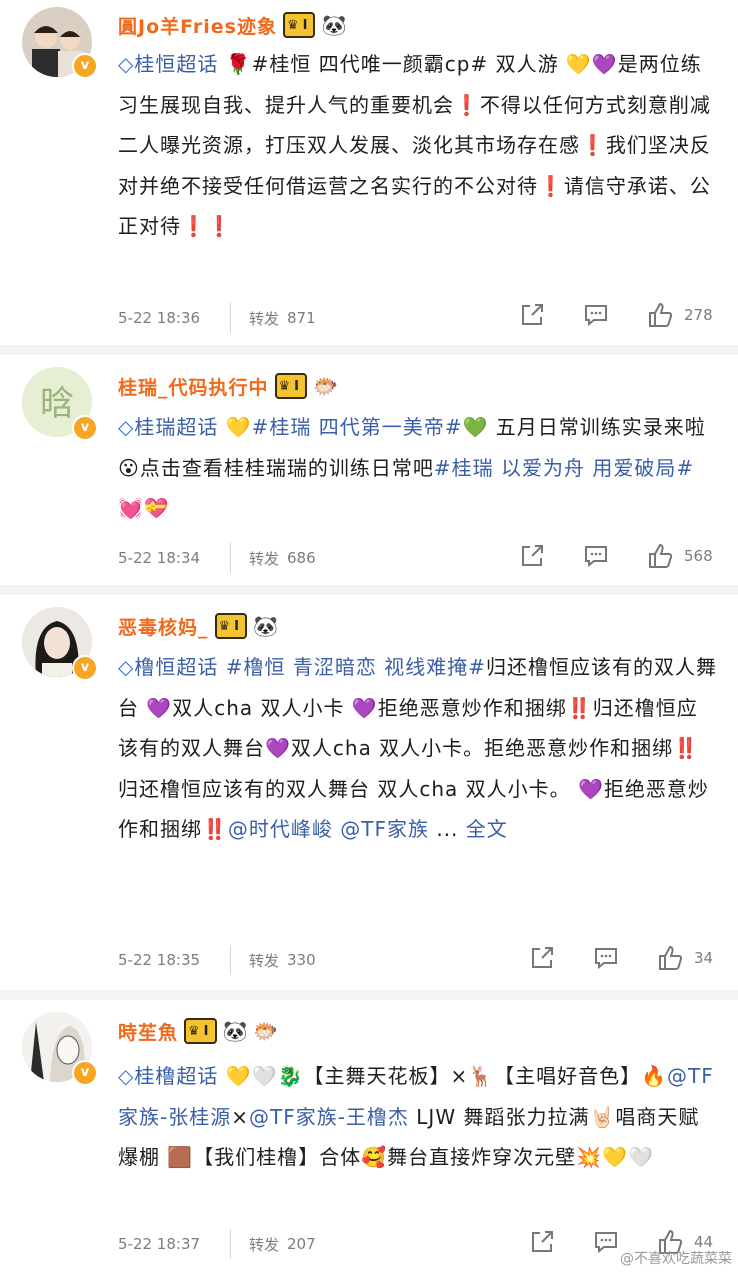 This screenshot has height=1280, width=738. What do you see at coordinates (301, 558) in the screenshot?
I see `repost-count: 686` at bounding box center [301, 558].